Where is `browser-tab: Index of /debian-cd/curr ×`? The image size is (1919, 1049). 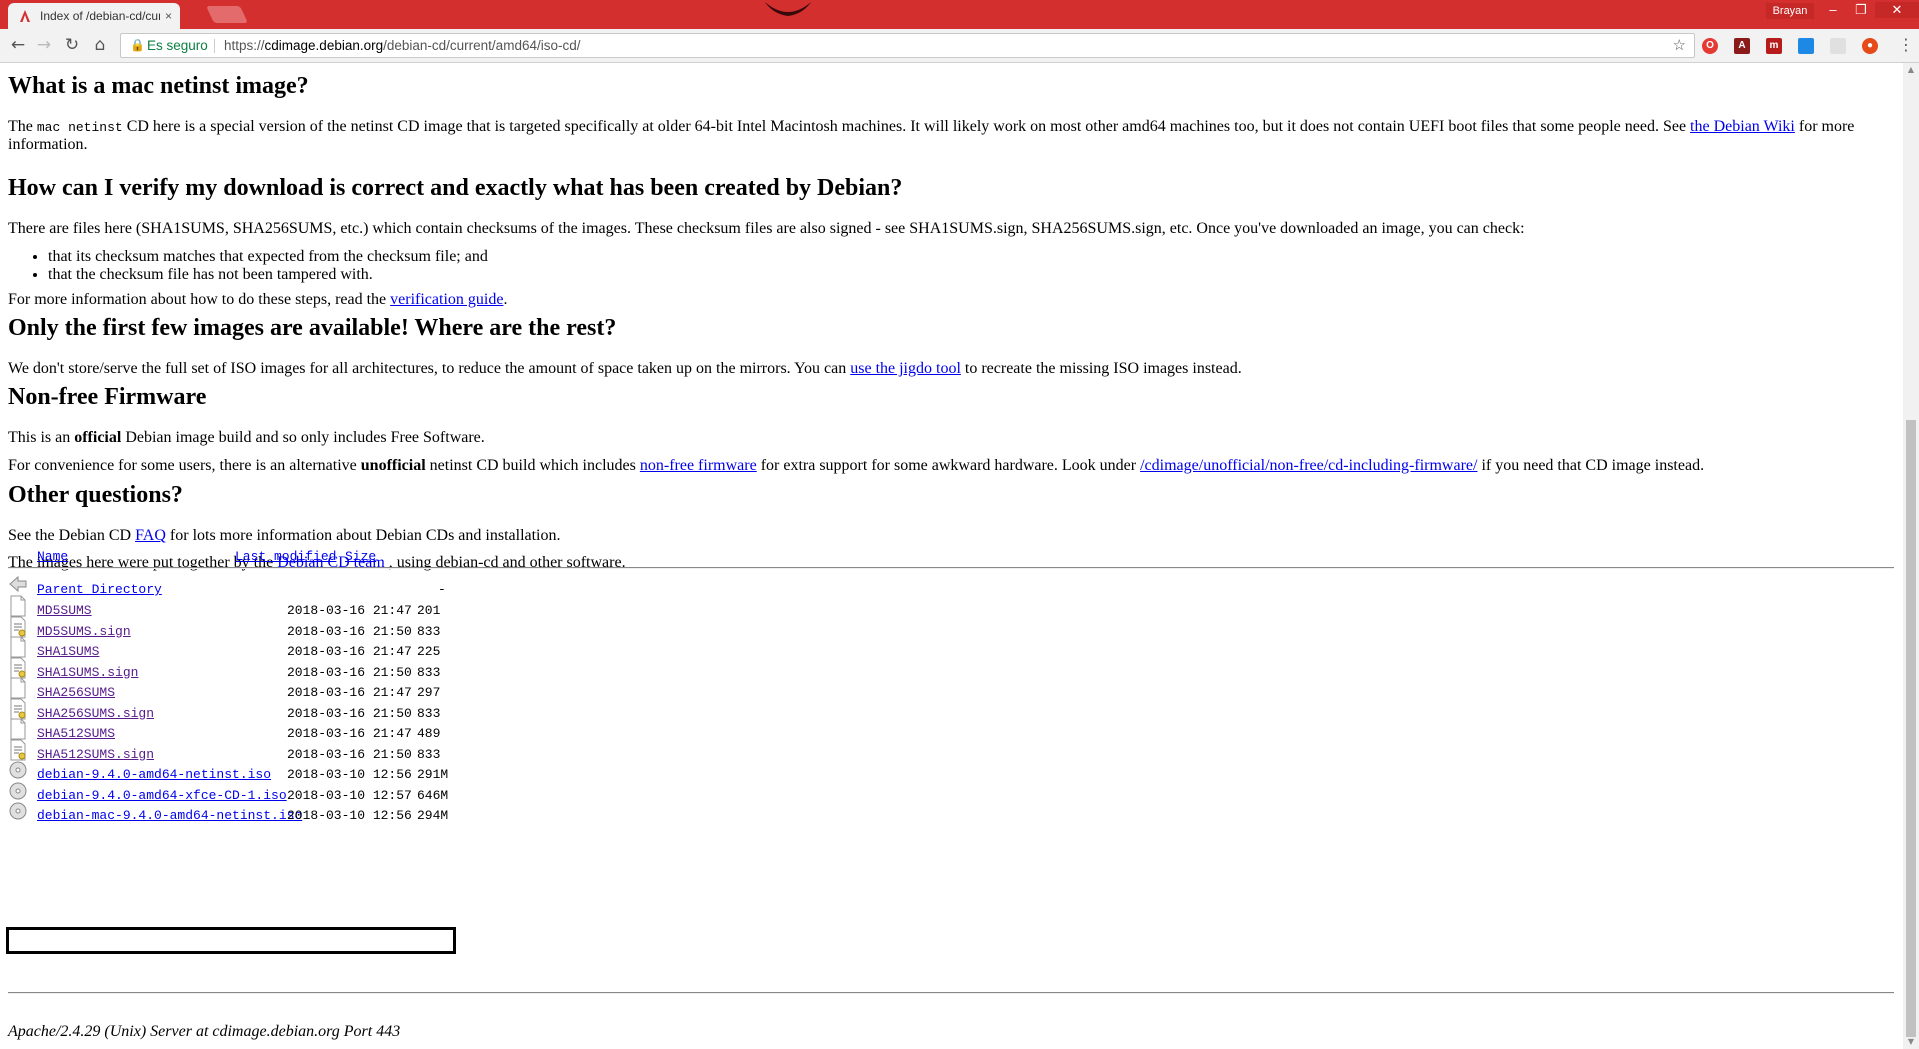 browser-tab: Index of /debian-cd/curr × is located at coordinates (94, 16).